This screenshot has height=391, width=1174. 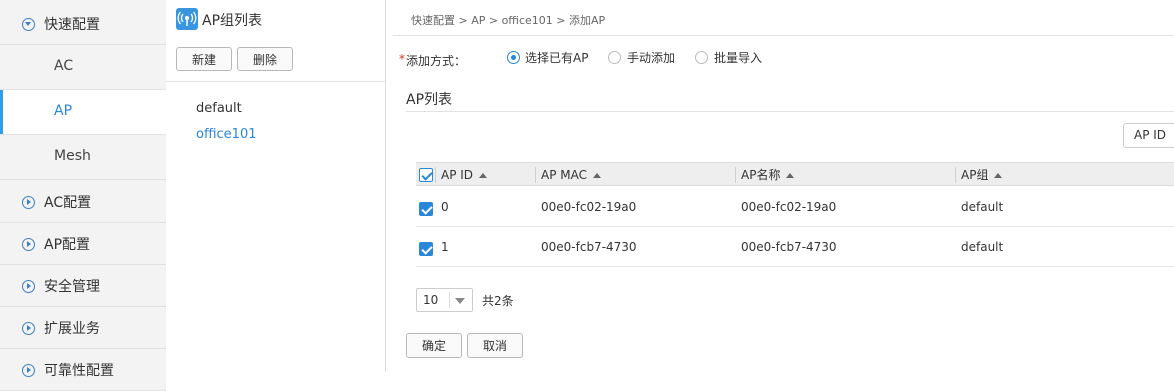 What do you see at coordinates (434, 345) in the screenshot?
I see `confirm-button: 确定` at bounding box center [434, 345].